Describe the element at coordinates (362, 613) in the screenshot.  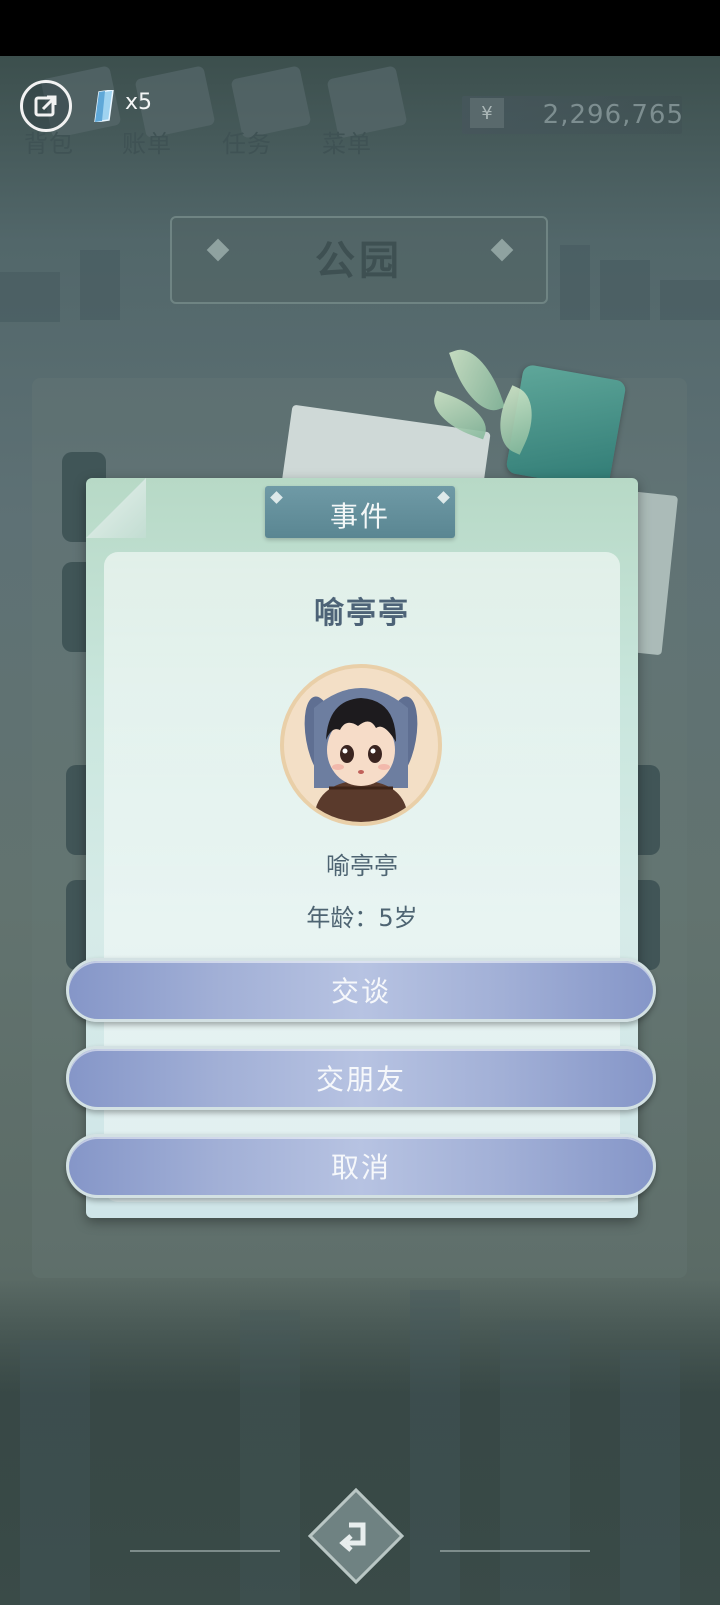
I see `npc-name-heading: 喻亭亭` at that location.